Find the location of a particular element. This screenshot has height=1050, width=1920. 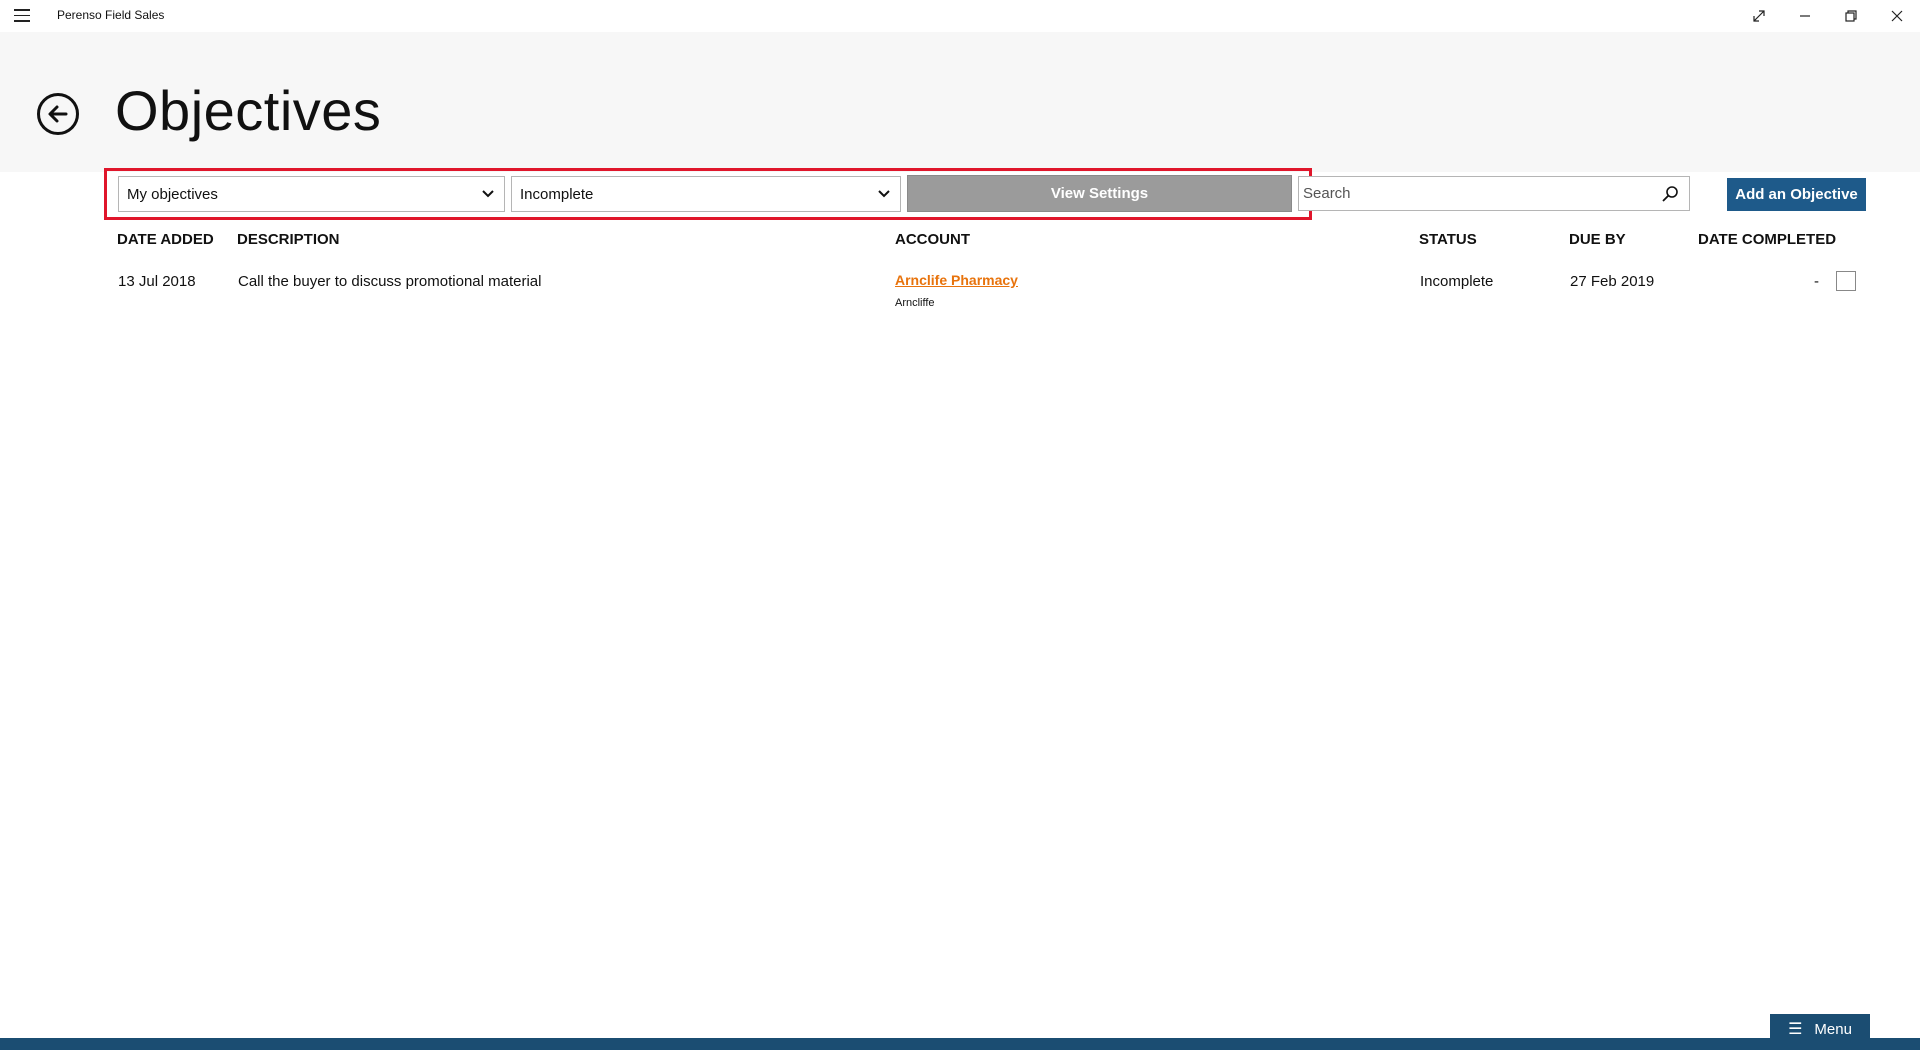

back-arrow-icon is located at coordinates (58, 114).